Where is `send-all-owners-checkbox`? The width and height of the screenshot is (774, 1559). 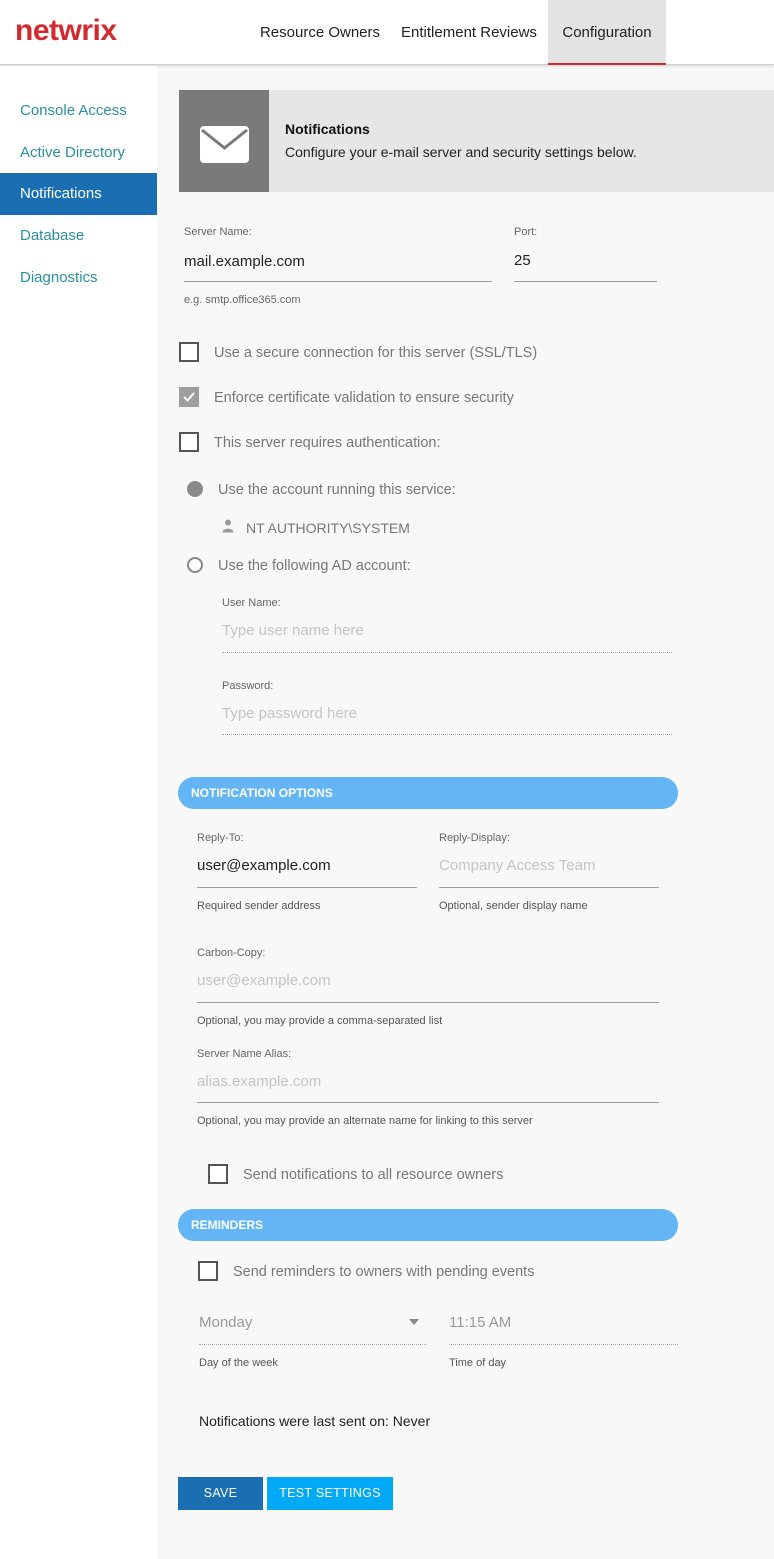 send-all-owners-checkbox is located at coordinates (218, 1174).